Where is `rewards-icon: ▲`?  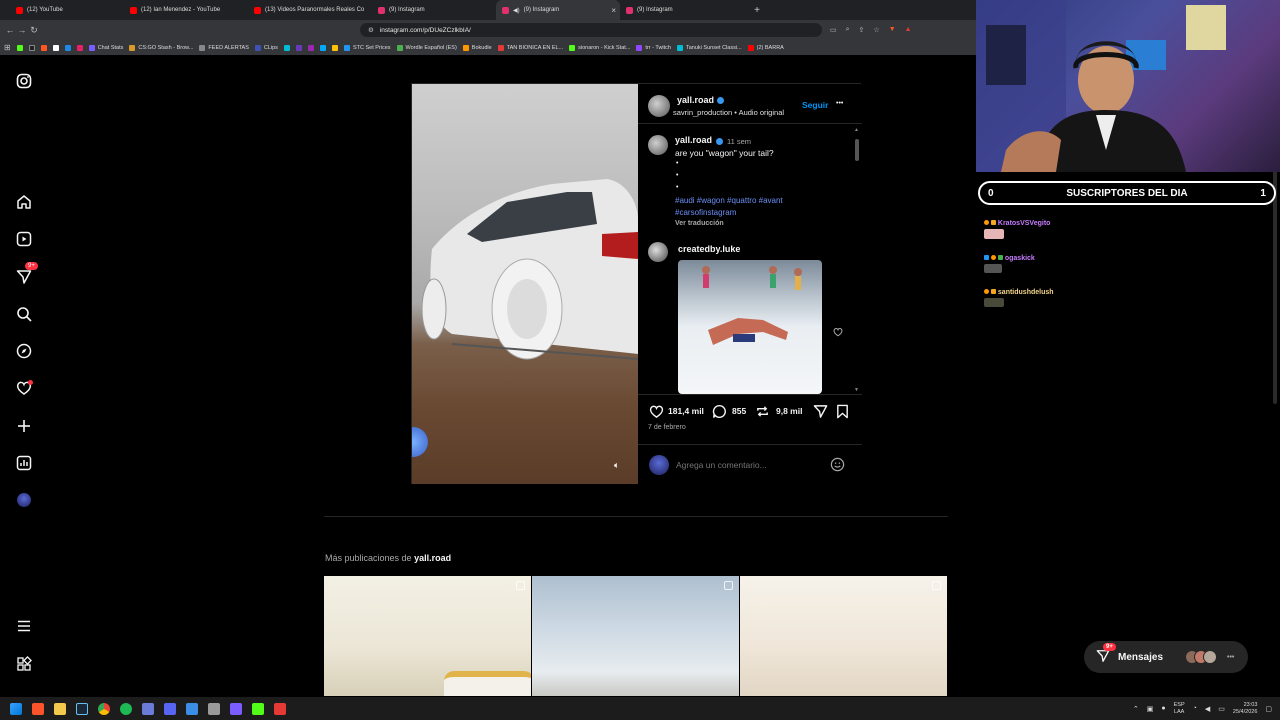
rewards-icon: ▲ is located at coordinates (908, 30).